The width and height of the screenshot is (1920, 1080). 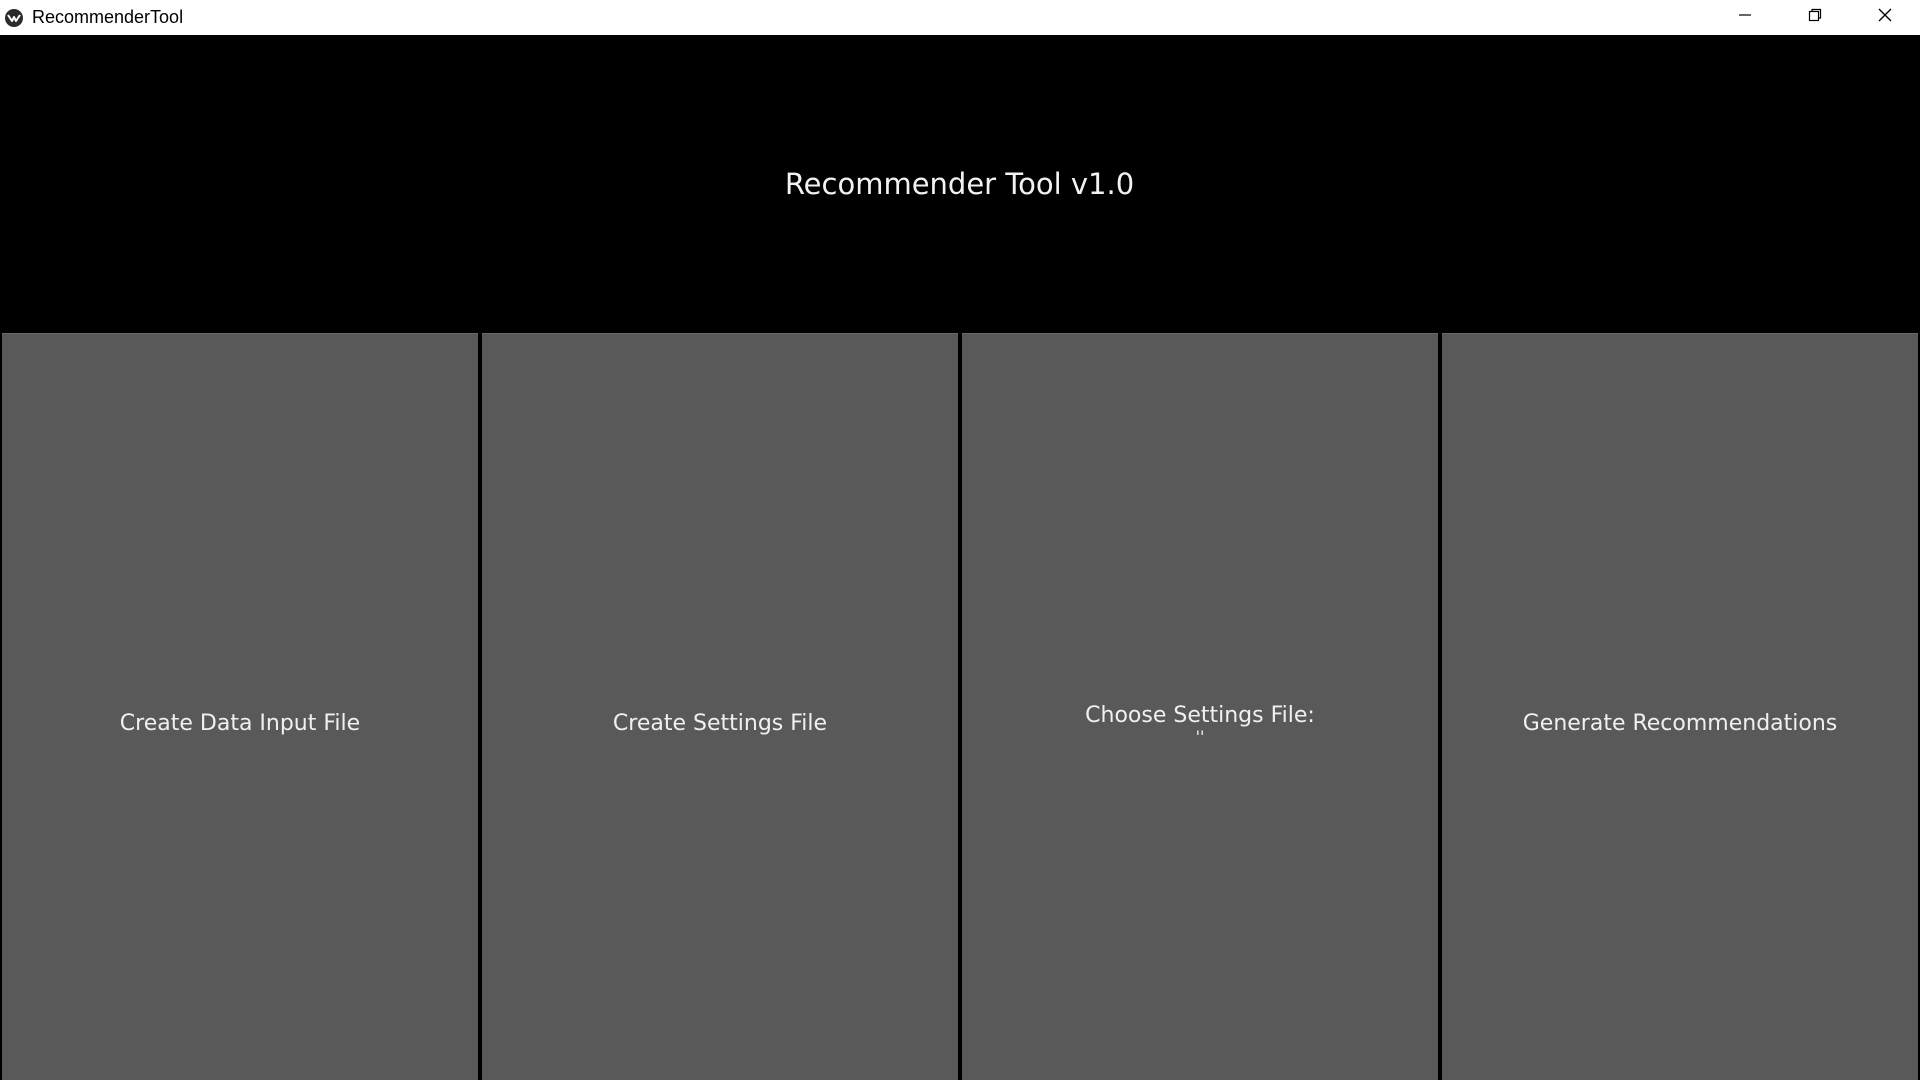 What do you see at coordinates (14, 18) in the screenshot?
I see `app-icon` at bounding box center [14, 18].